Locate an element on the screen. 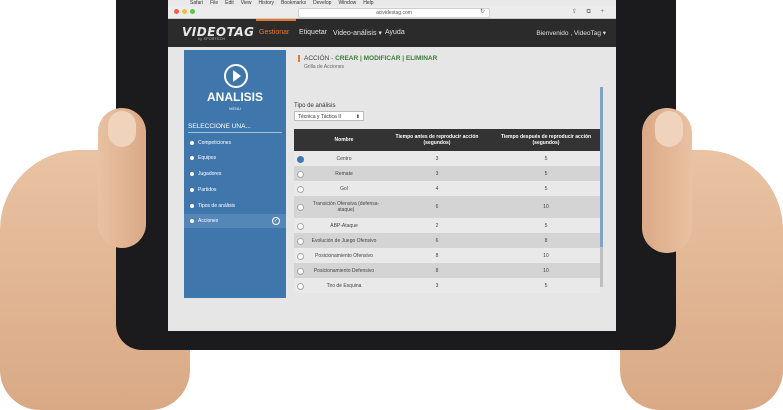 This screenshot has width=783, height=410. nav-ayuda: Ayuda is located at coordinates (395, 32).